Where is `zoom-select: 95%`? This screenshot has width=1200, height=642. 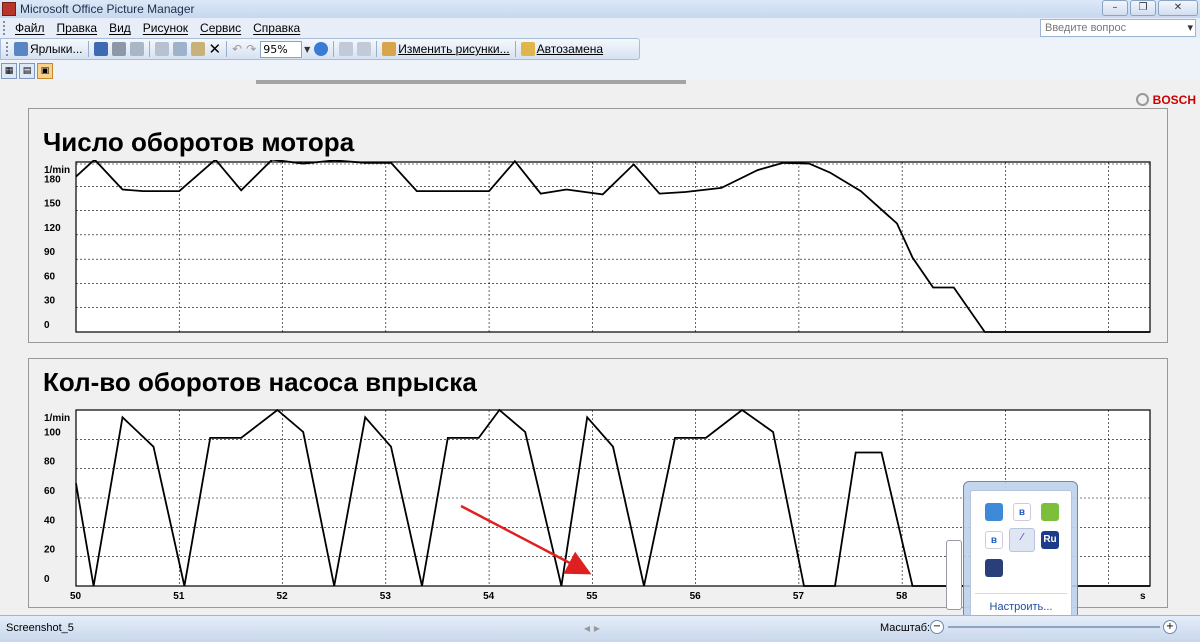
zoom-select: 95% is located at coordinates (281, 49).